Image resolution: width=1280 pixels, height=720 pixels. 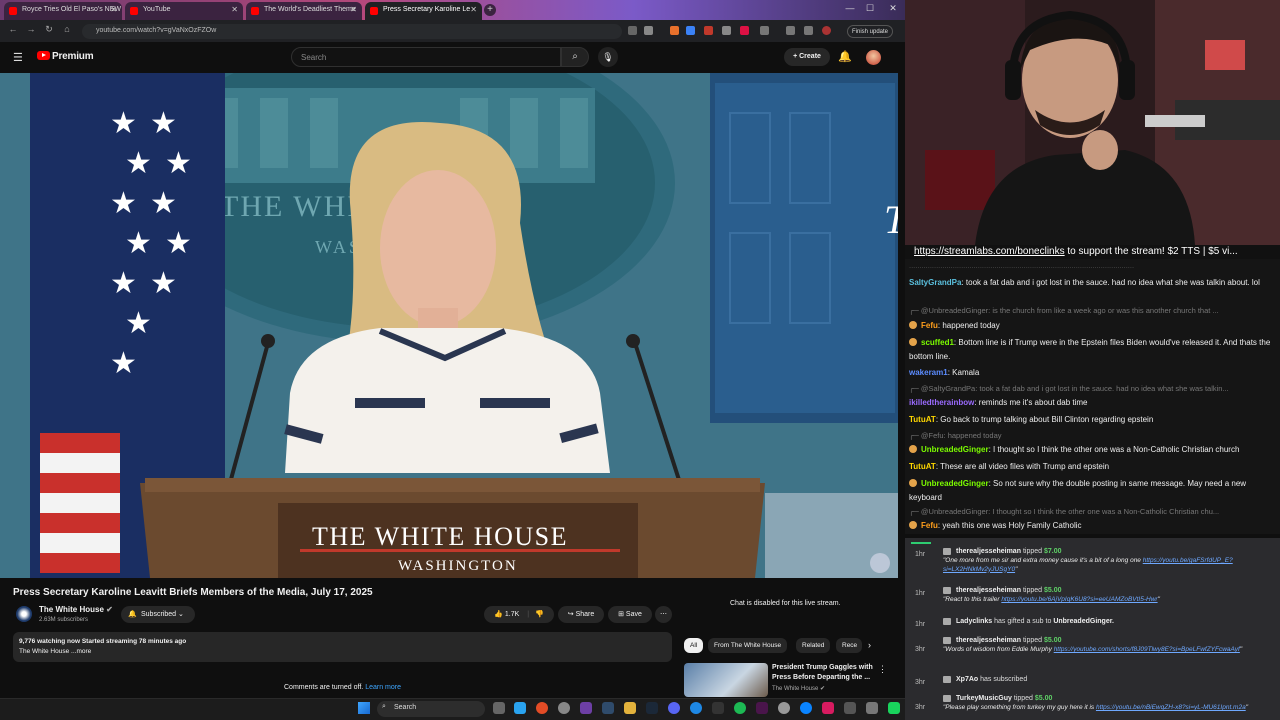 I want to click on discord-icon, so click(x=674, y=708).